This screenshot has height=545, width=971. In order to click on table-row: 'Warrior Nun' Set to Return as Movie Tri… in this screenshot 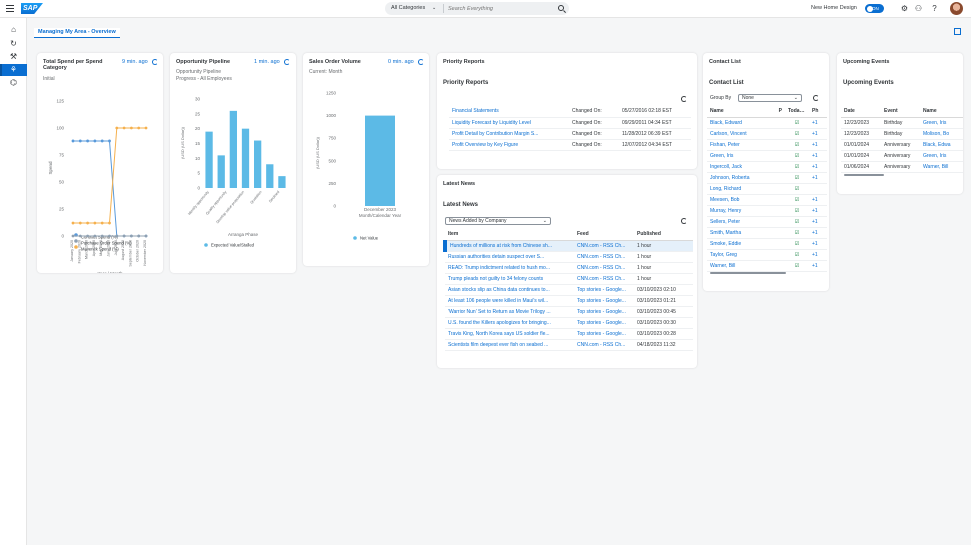, I will do `click(569, 312)`.